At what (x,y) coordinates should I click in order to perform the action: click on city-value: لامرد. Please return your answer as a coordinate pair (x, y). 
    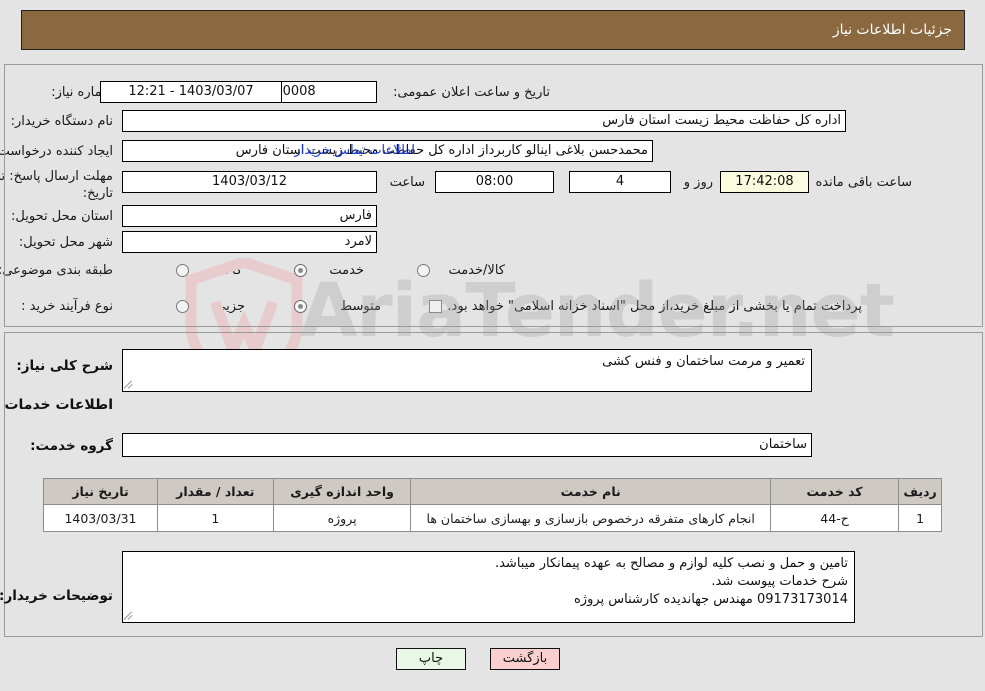
    Looking at the image, I should click on (249, 242).